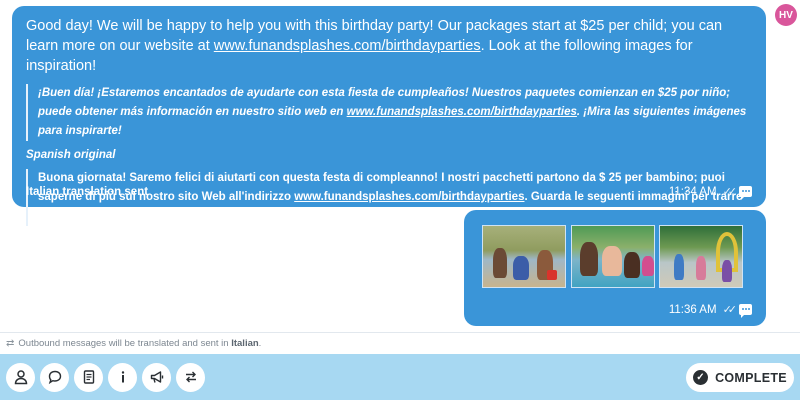 The image size is (800, 400). Describe the element at coordinates (389, 192) in the screenshot. I see `message-footer: Italian translation sent 11:34 AM ✓✓` at that location.